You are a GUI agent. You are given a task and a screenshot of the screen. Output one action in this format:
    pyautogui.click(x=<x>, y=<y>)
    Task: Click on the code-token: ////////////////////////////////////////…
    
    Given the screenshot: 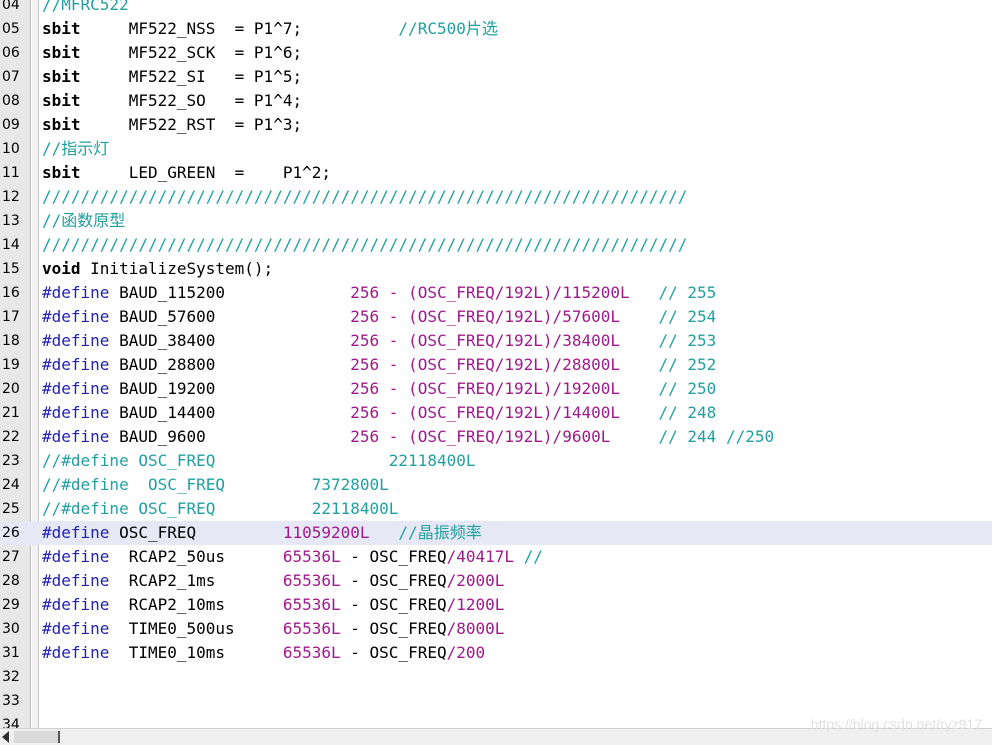 What is the action you would take?
    pyautogui.click(x=365, y=244)
    